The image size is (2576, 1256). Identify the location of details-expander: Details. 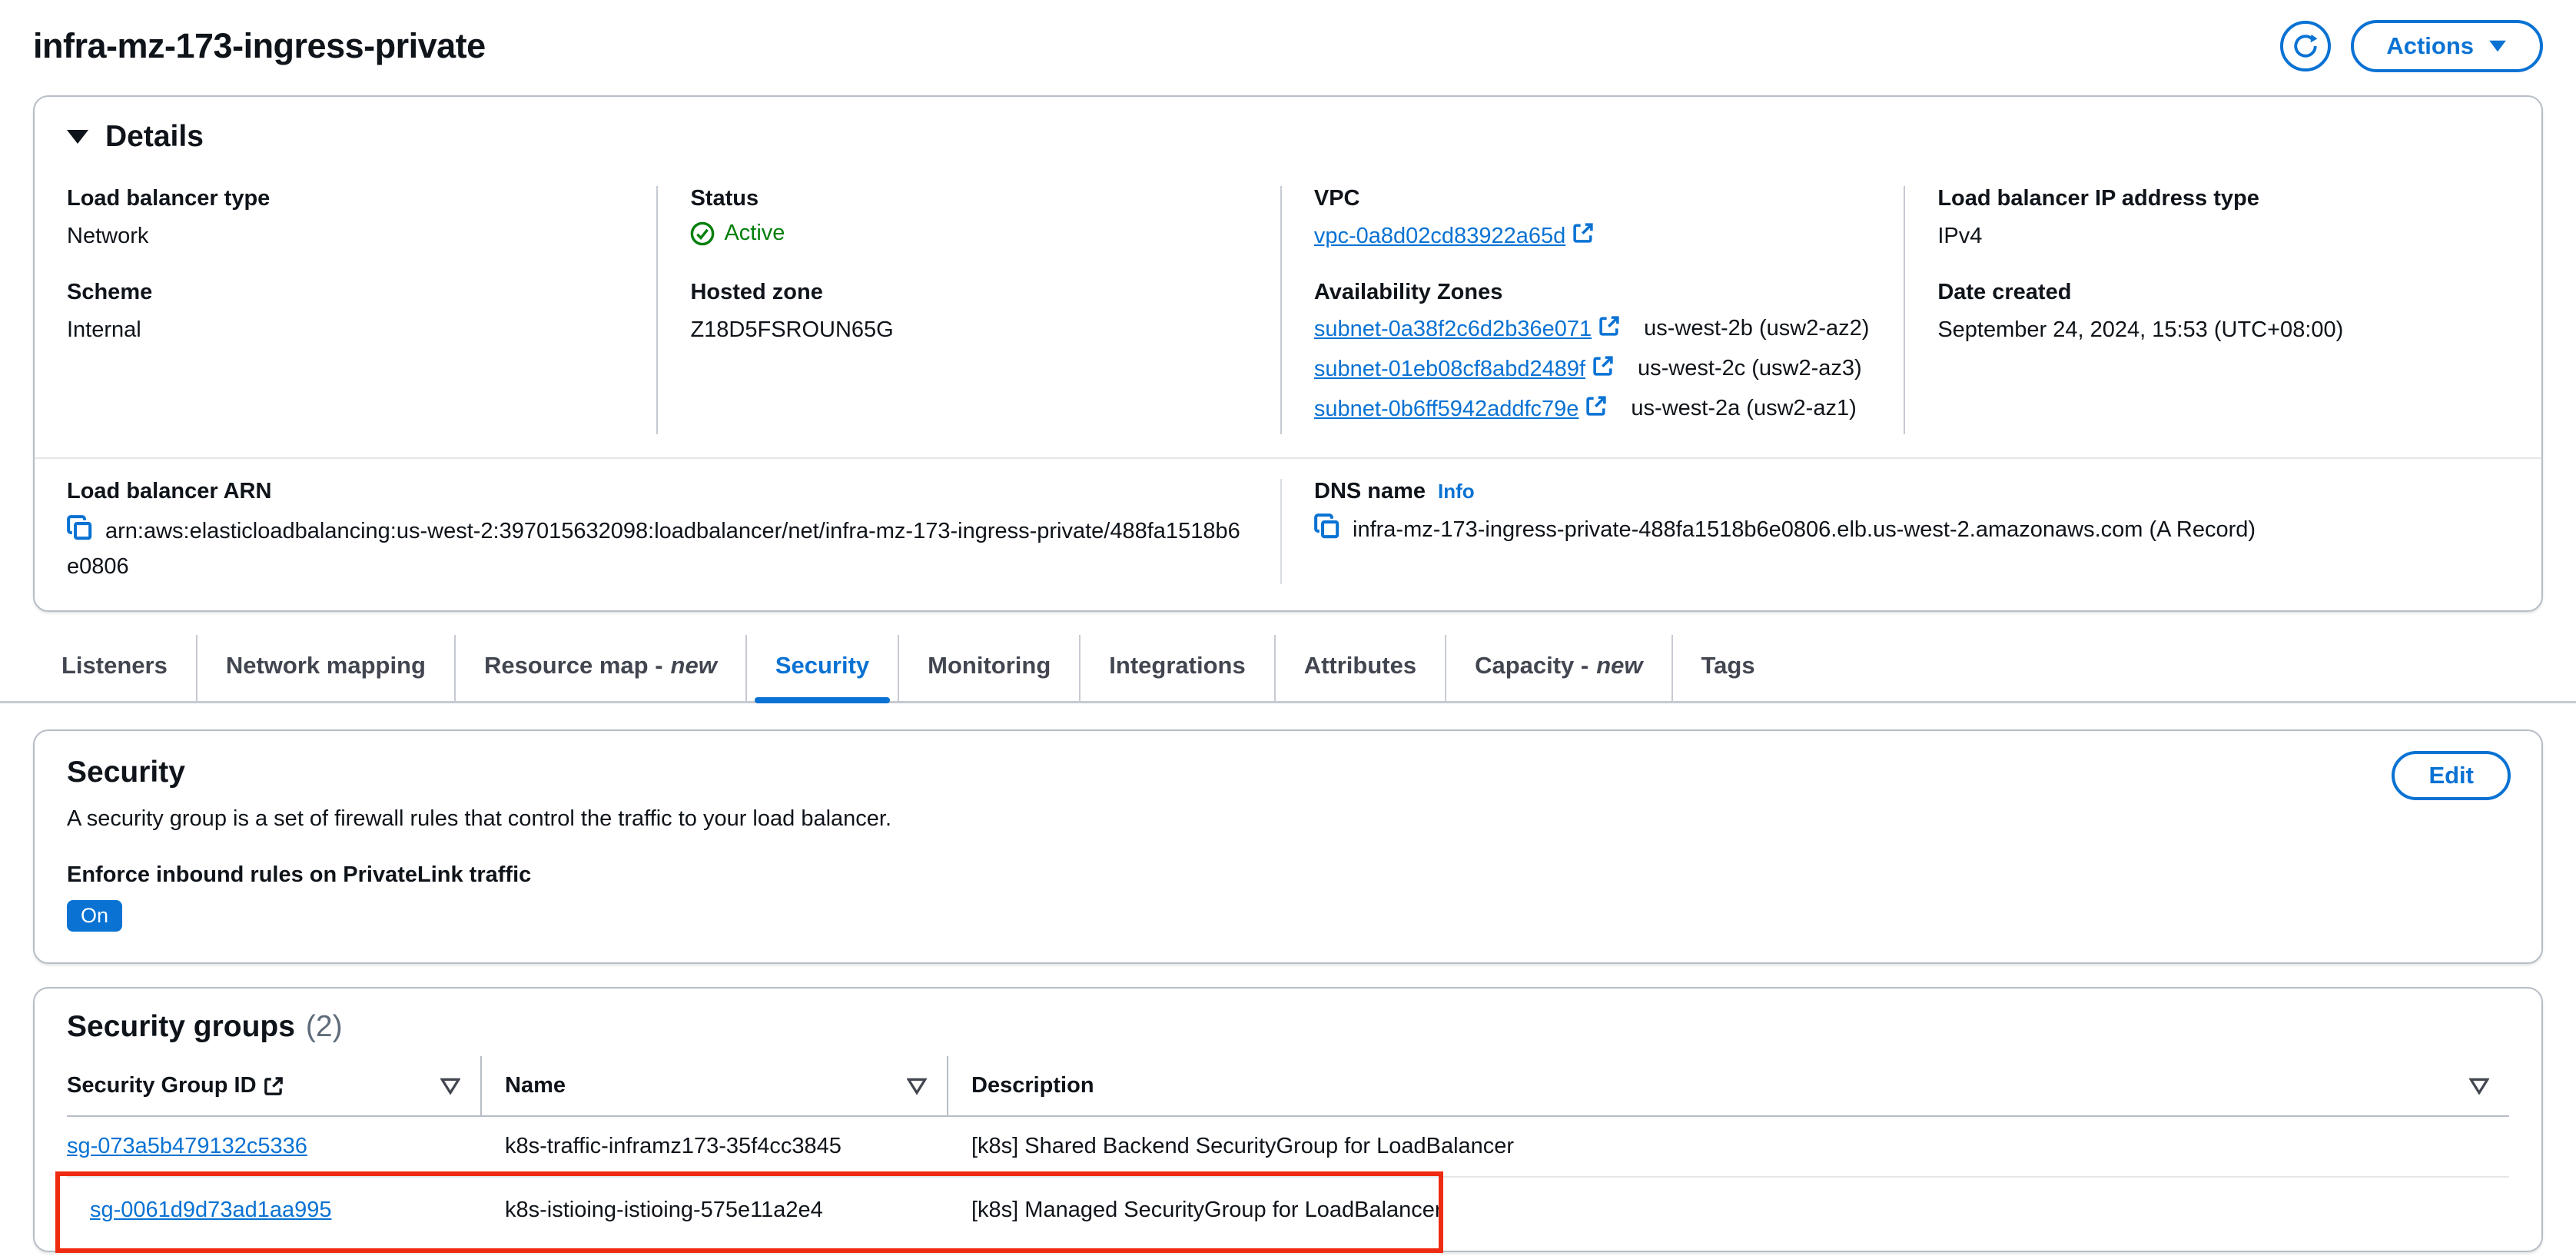
(1288, 128).